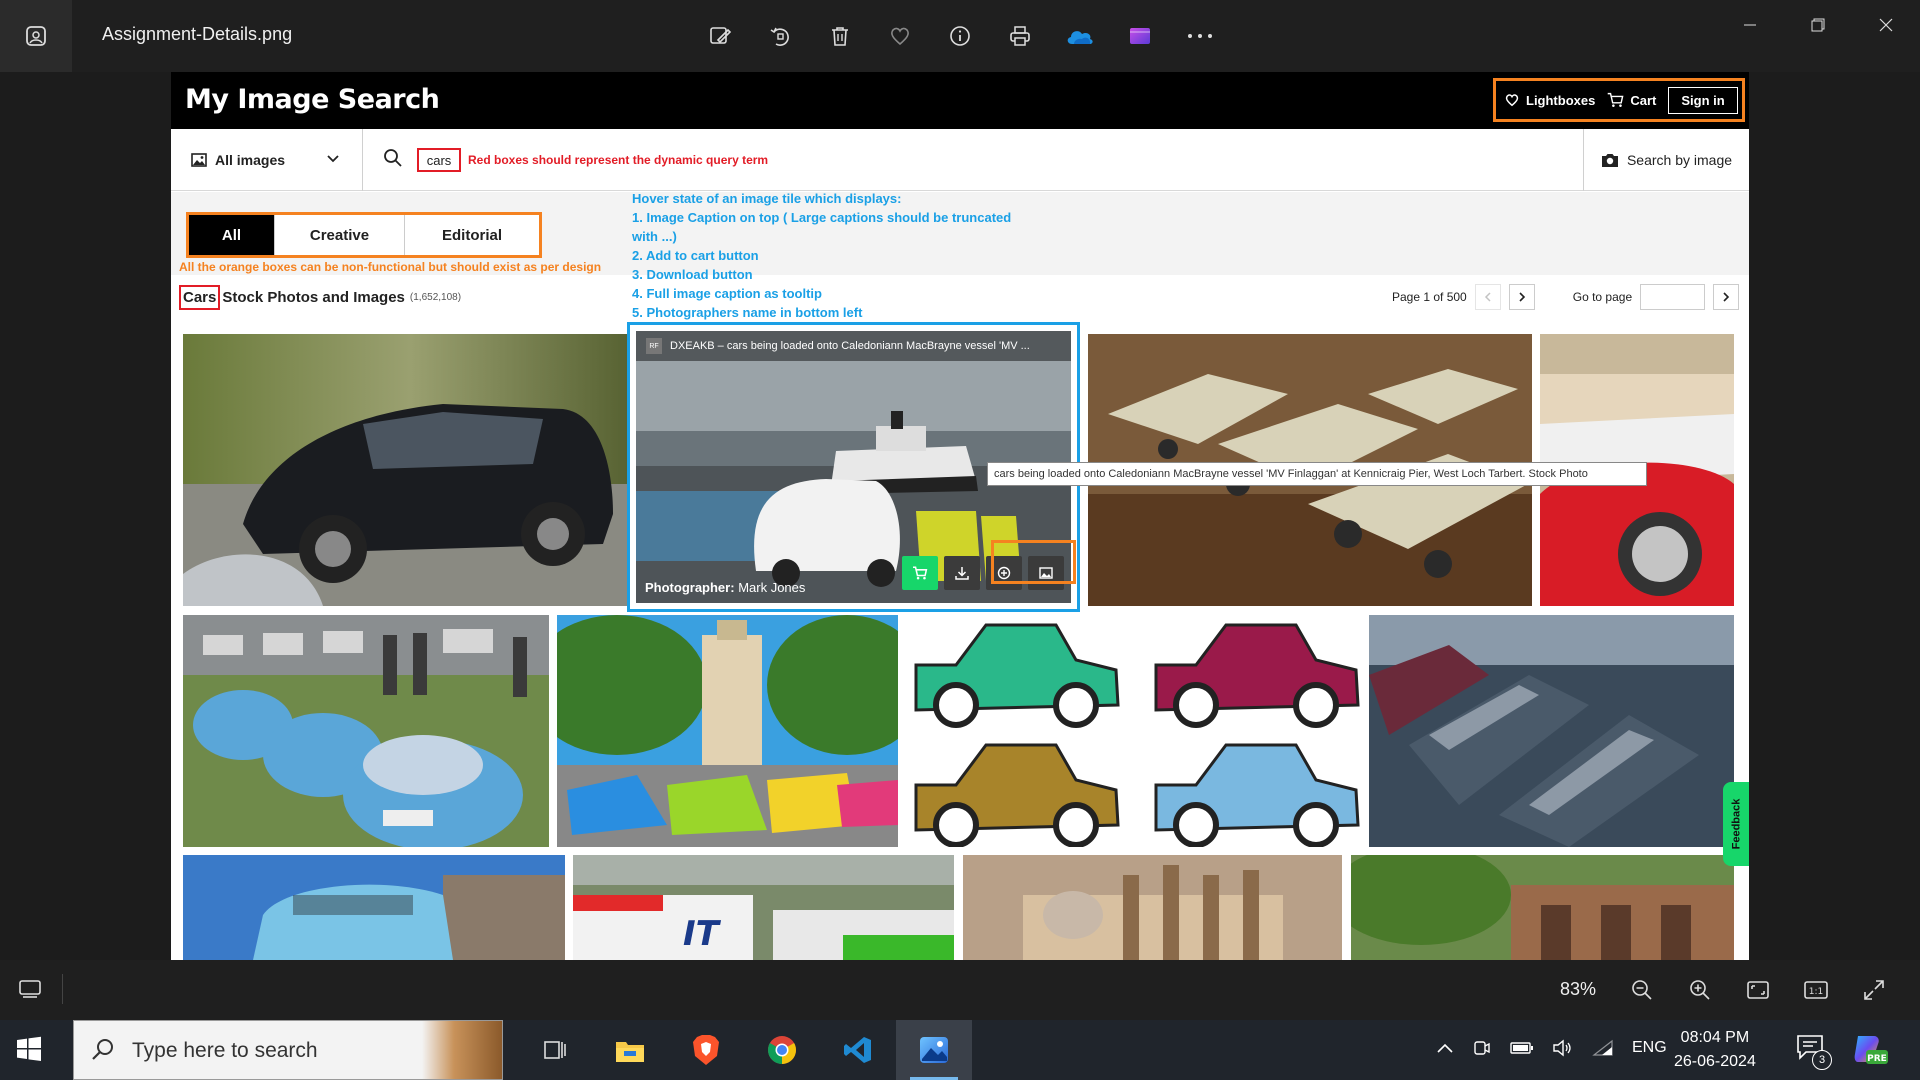 The width and height of the screenshot is (1920, 1080). Describe the element at coordinates (1522, 1048) in the screenshot. I see `battery-icon` at that location.